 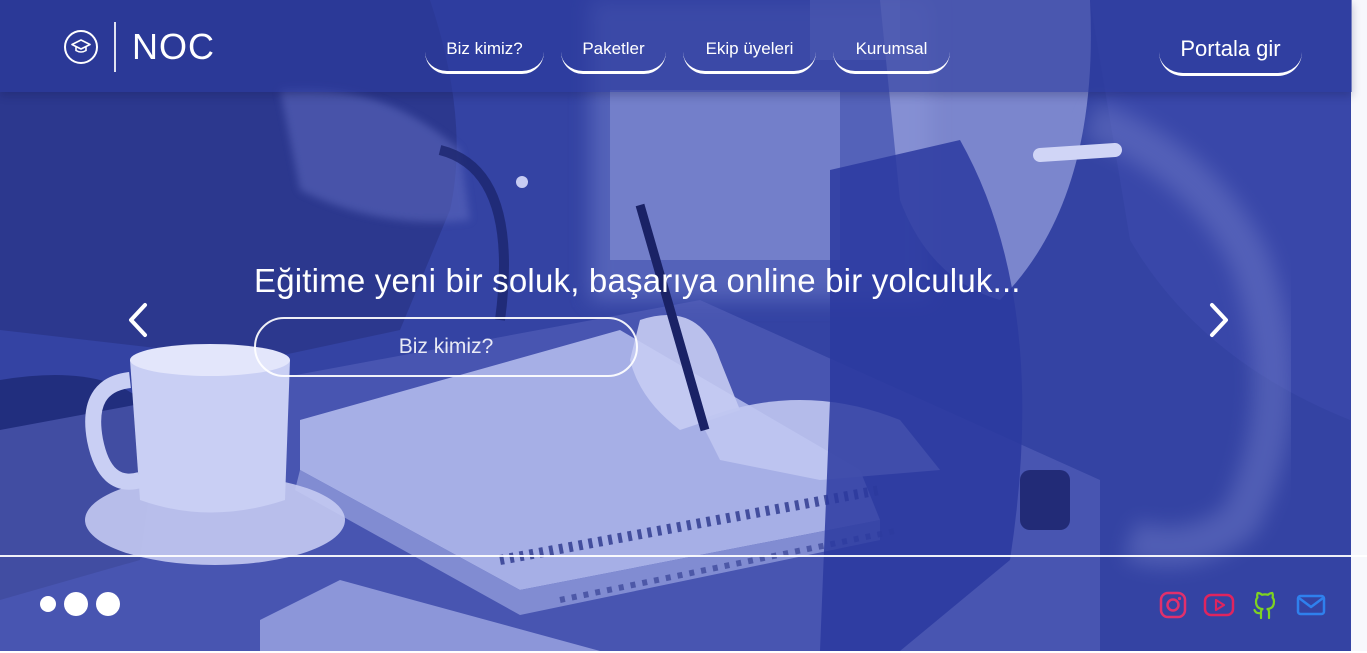 I want to click on logo-divider, so click(x=115, y=47).